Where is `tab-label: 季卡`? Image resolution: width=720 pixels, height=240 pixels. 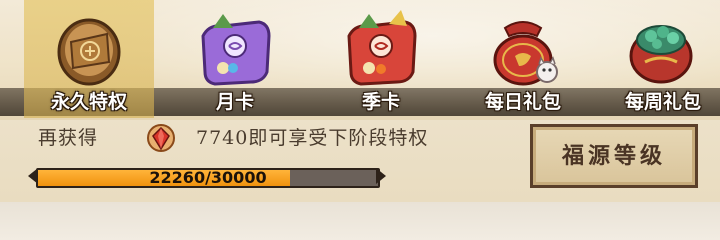
tab-label: 季卡 is located at coordinates (380, 102).